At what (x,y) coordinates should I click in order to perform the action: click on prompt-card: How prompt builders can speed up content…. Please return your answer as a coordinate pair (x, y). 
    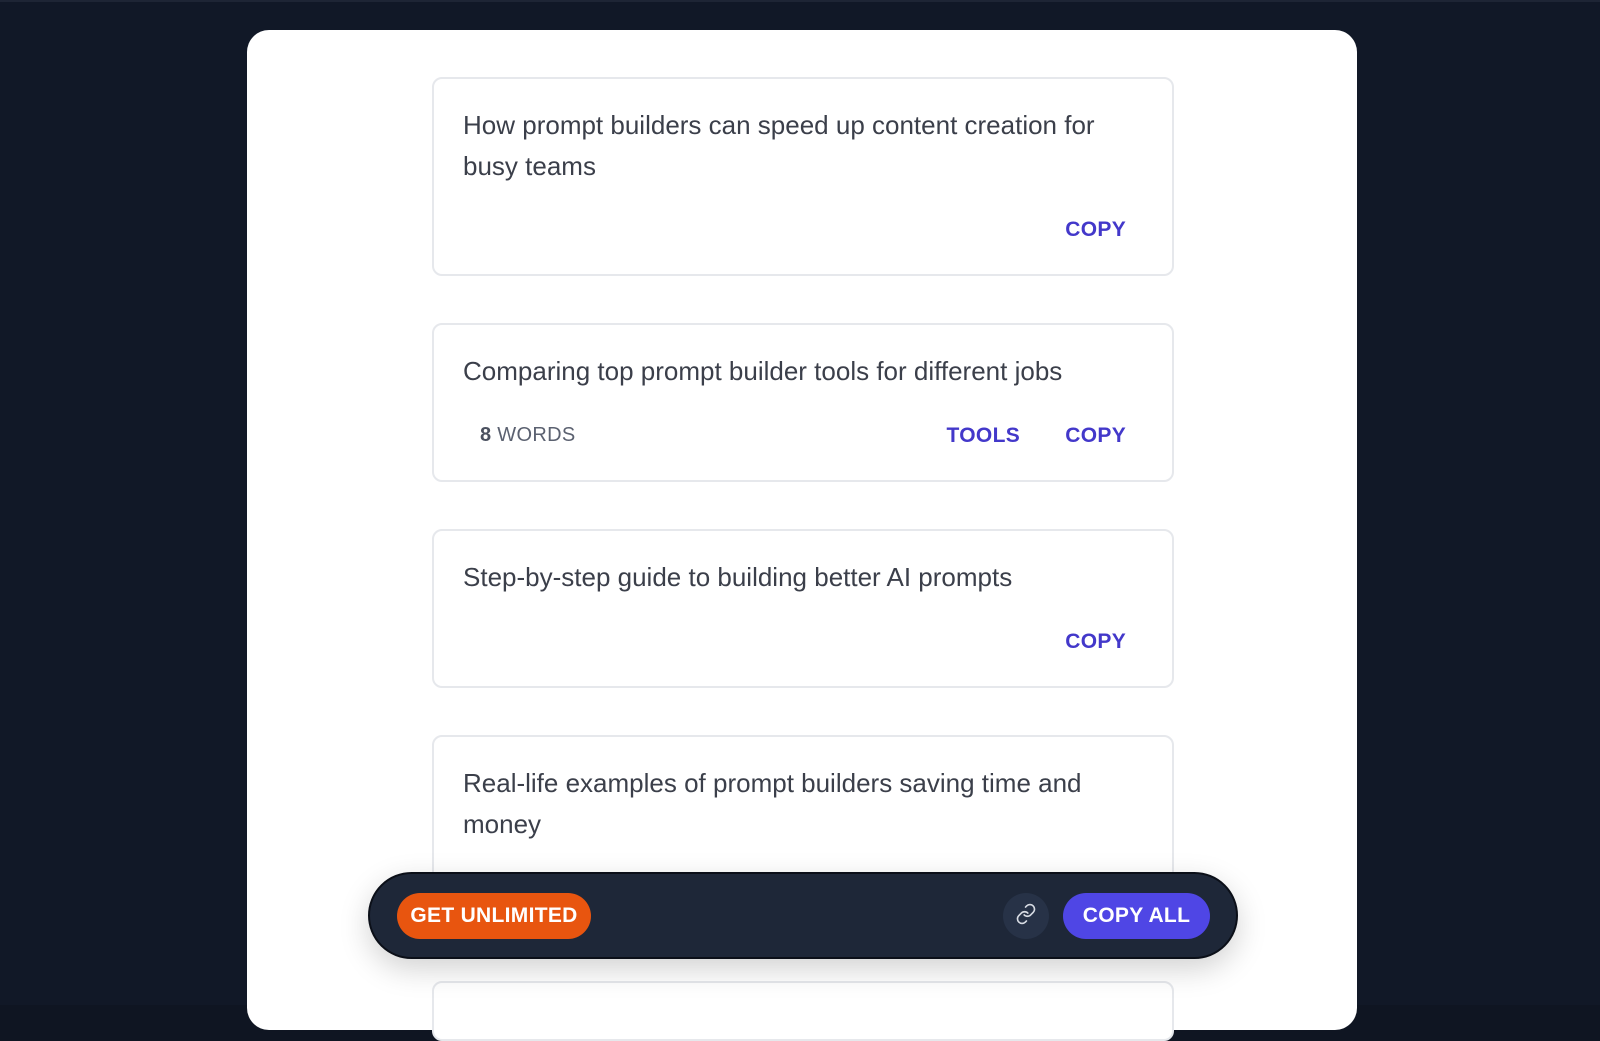
    Looking at the image, I should click on (803, 176).